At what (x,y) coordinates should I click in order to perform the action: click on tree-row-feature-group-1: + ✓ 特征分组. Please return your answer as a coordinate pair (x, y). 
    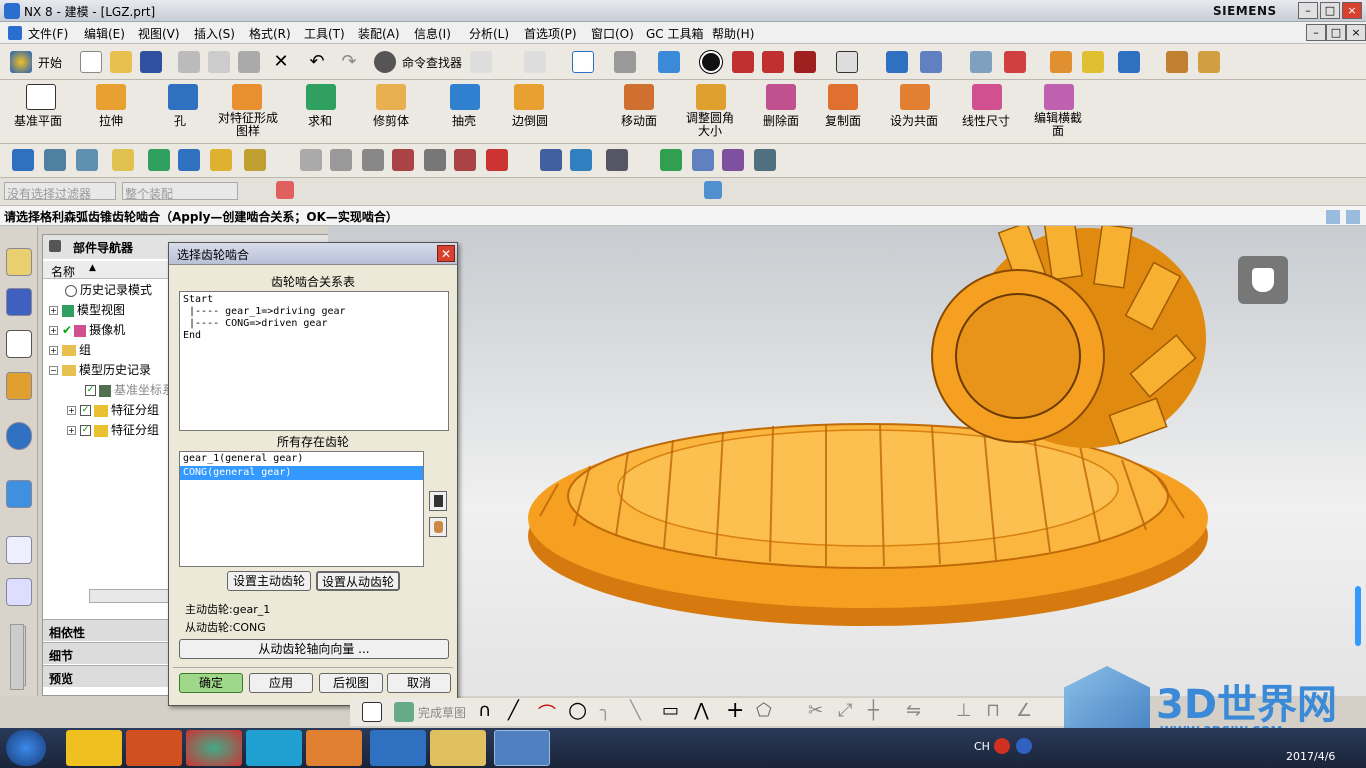
    Looking at the image, I should click on (113, 409).